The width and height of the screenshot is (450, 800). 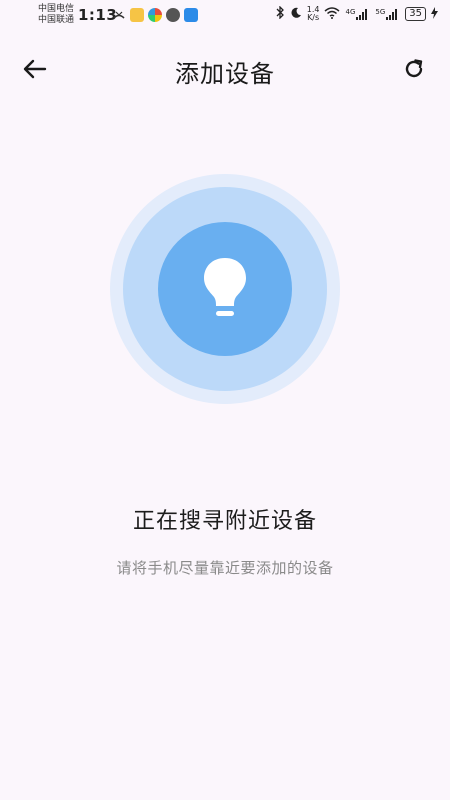 I want to click on signal-2: 5G, so click(x=387, y=14).